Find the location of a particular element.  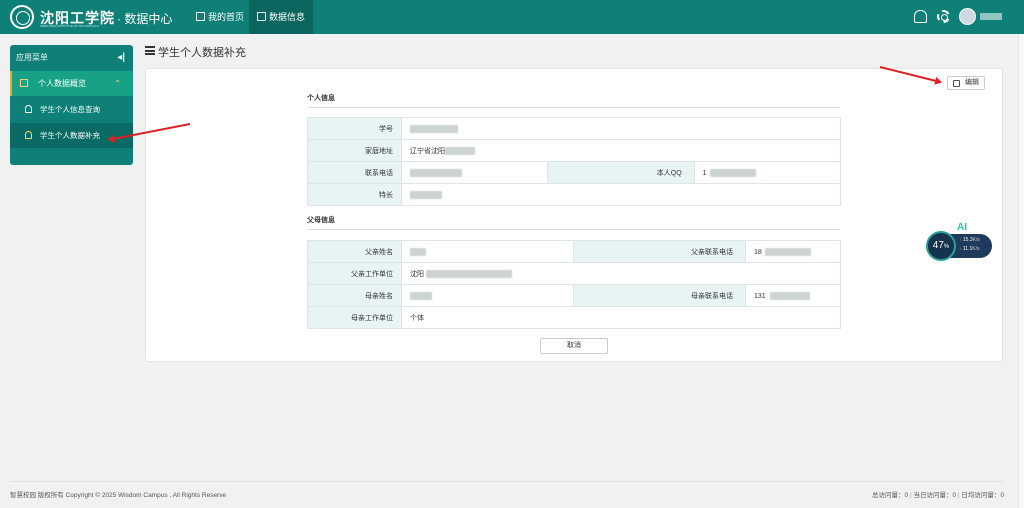

table-row: 父亲工作单位 沈阳 is located at coordinates (574, 273).